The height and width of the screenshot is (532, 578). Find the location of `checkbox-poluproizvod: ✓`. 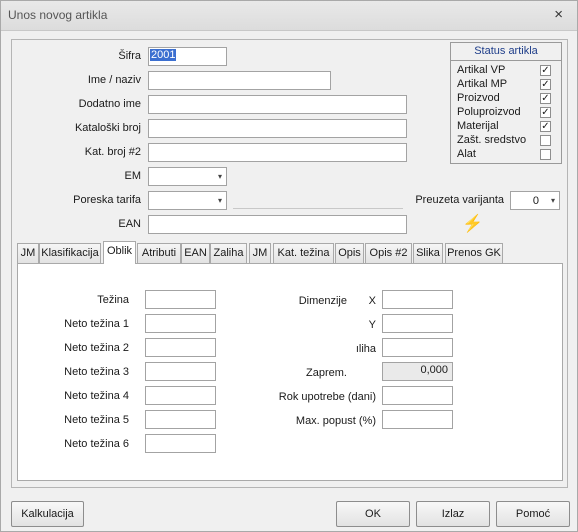

checkbox-poluproizvod: ✓ is located at coordinates (545, 112).